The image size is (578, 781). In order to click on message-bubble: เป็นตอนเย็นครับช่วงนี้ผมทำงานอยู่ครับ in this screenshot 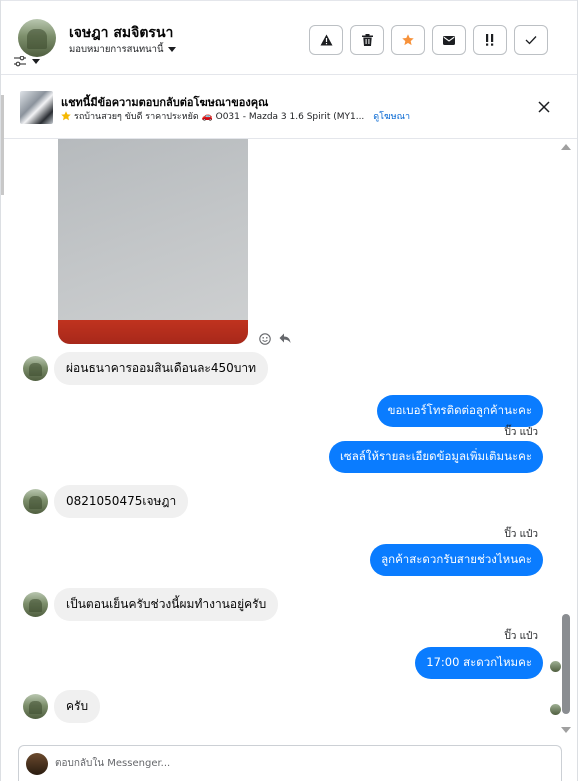, I will do `click(166, 604)`.